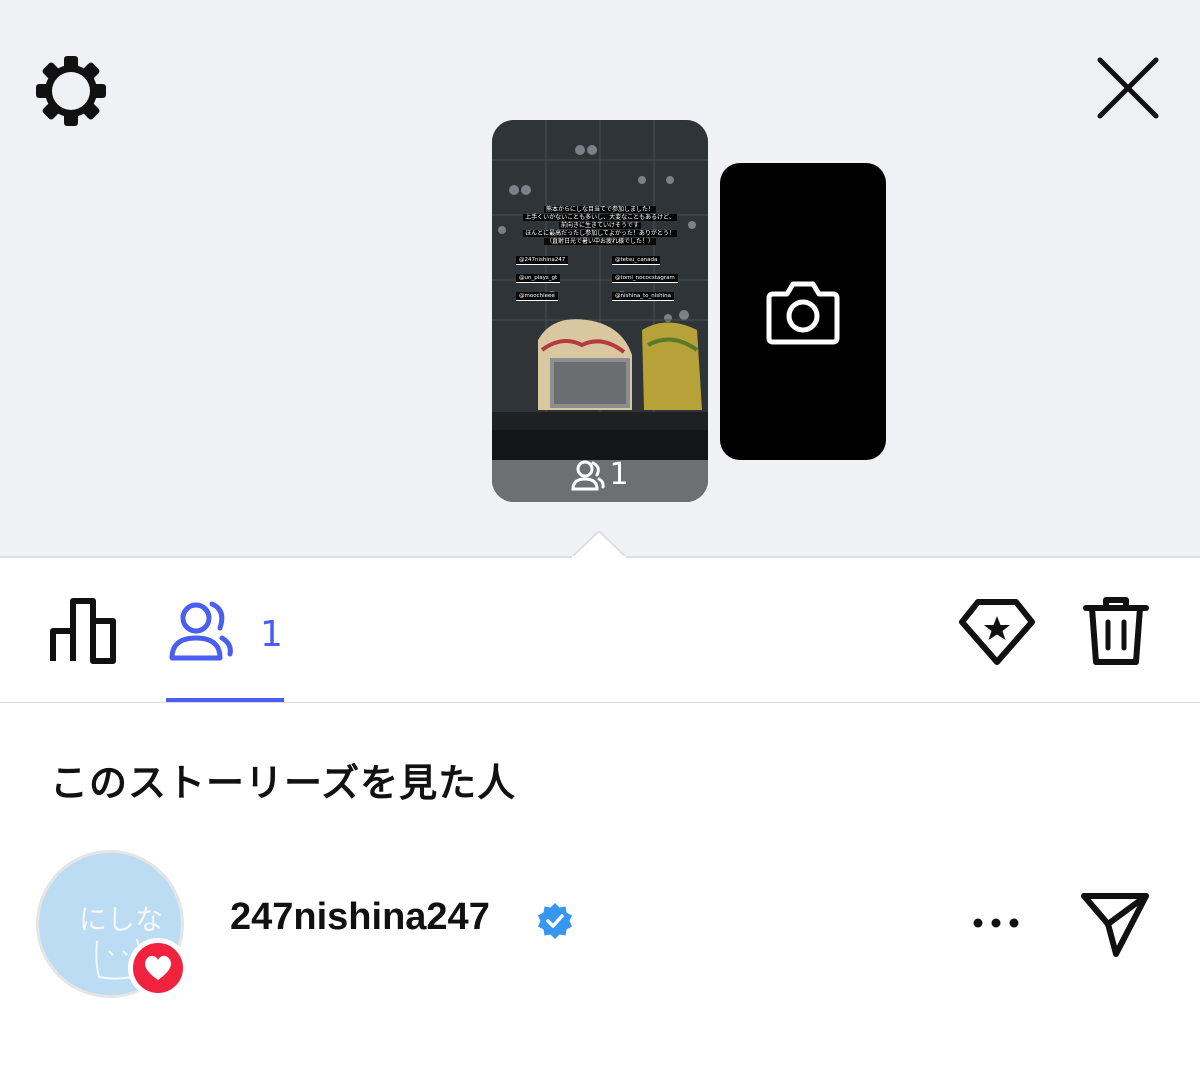 The height and width of the screenshot is (1065, 1200). I want to click on send-icon, so click(1115, 925).